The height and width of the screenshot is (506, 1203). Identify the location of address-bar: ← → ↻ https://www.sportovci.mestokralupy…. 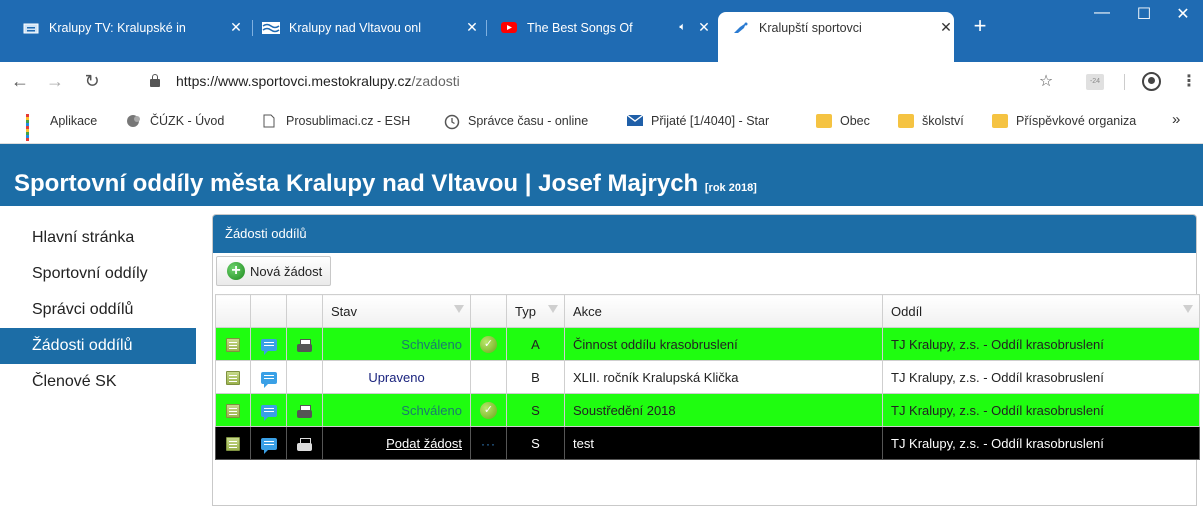
(601, 82).